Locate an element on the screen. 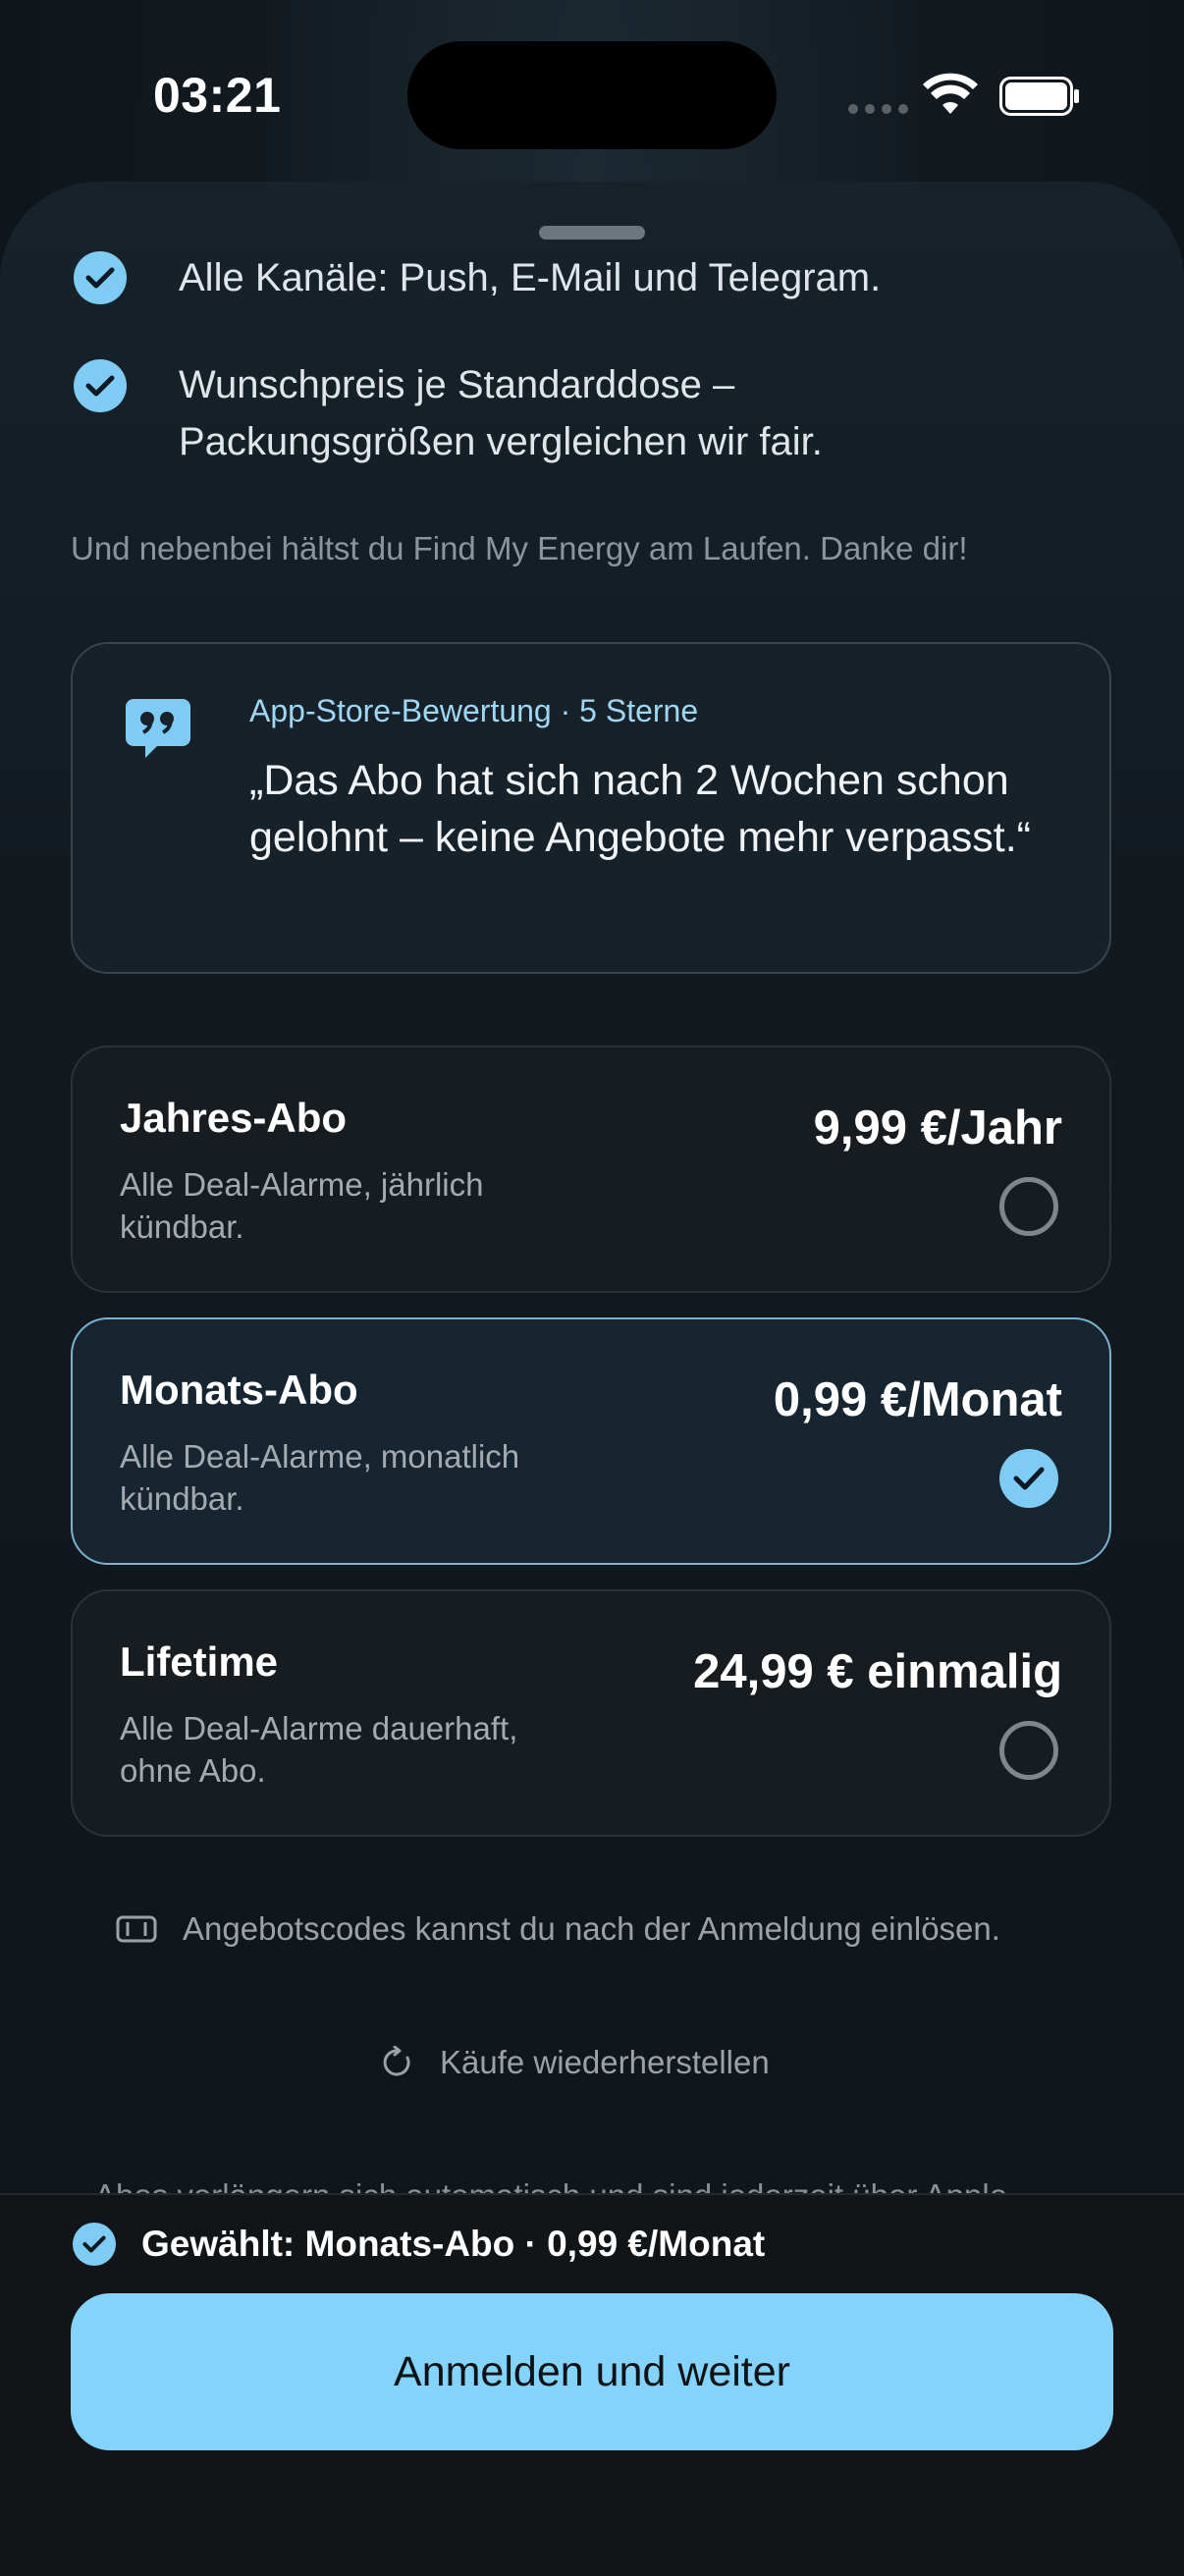  sign-in-continue-button: Anmelden und weiter is located at coordinates (592, 2371).